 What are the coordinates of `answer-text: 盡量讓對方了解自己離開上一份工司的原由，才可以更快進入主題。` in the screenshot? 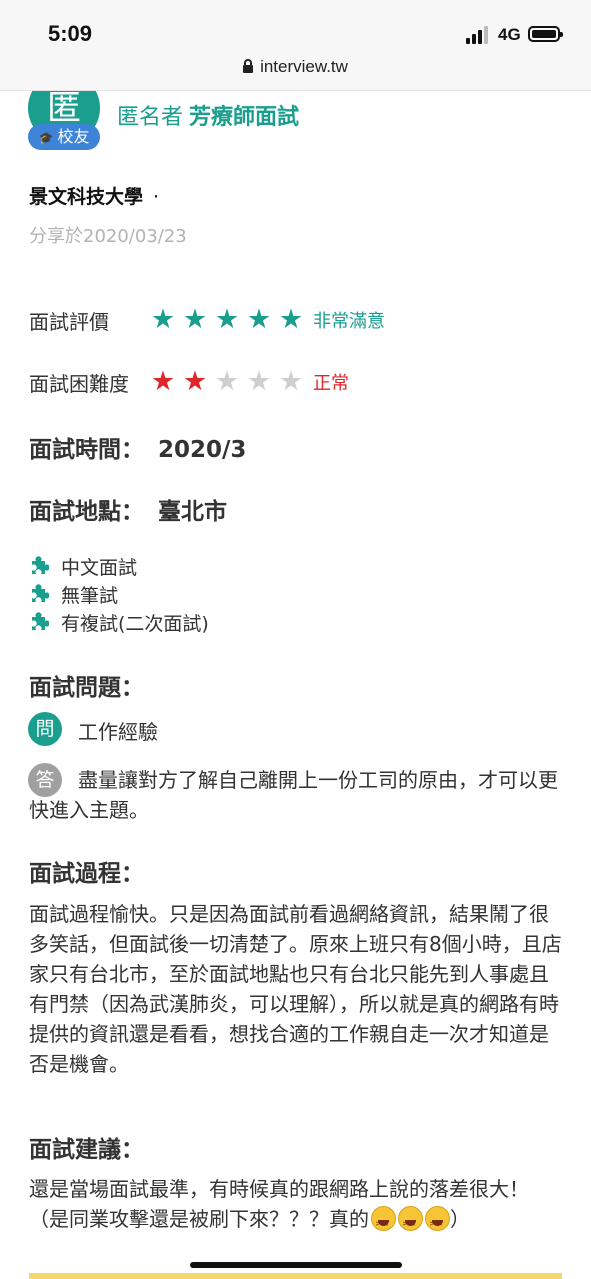 It's located at (293, 795).